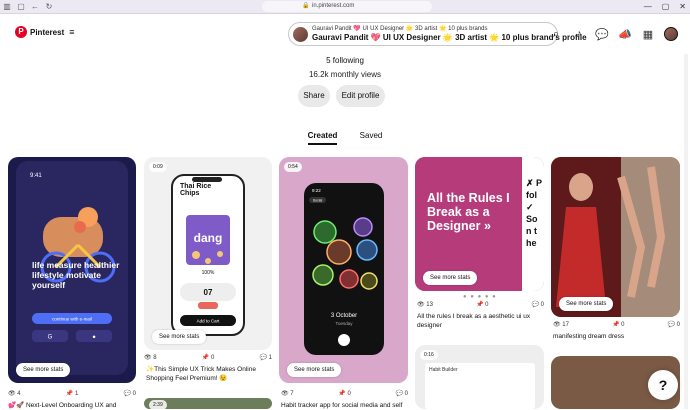  What do you see at coordinates (49, 7) in the screenshot?
I see `refresh-icon: ↻` at bounding box center [49, 7].